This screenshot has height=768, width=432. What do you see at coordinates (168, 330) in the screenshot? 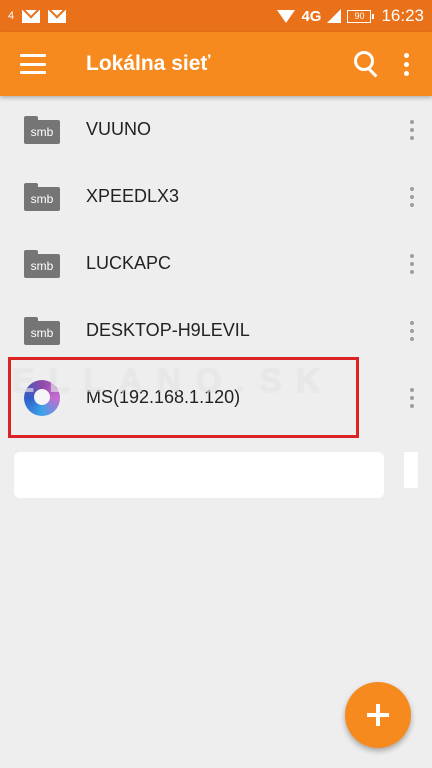
I see `list-item-label: DESKTOP-H9LEVIL` at bounding box center [168, 330].